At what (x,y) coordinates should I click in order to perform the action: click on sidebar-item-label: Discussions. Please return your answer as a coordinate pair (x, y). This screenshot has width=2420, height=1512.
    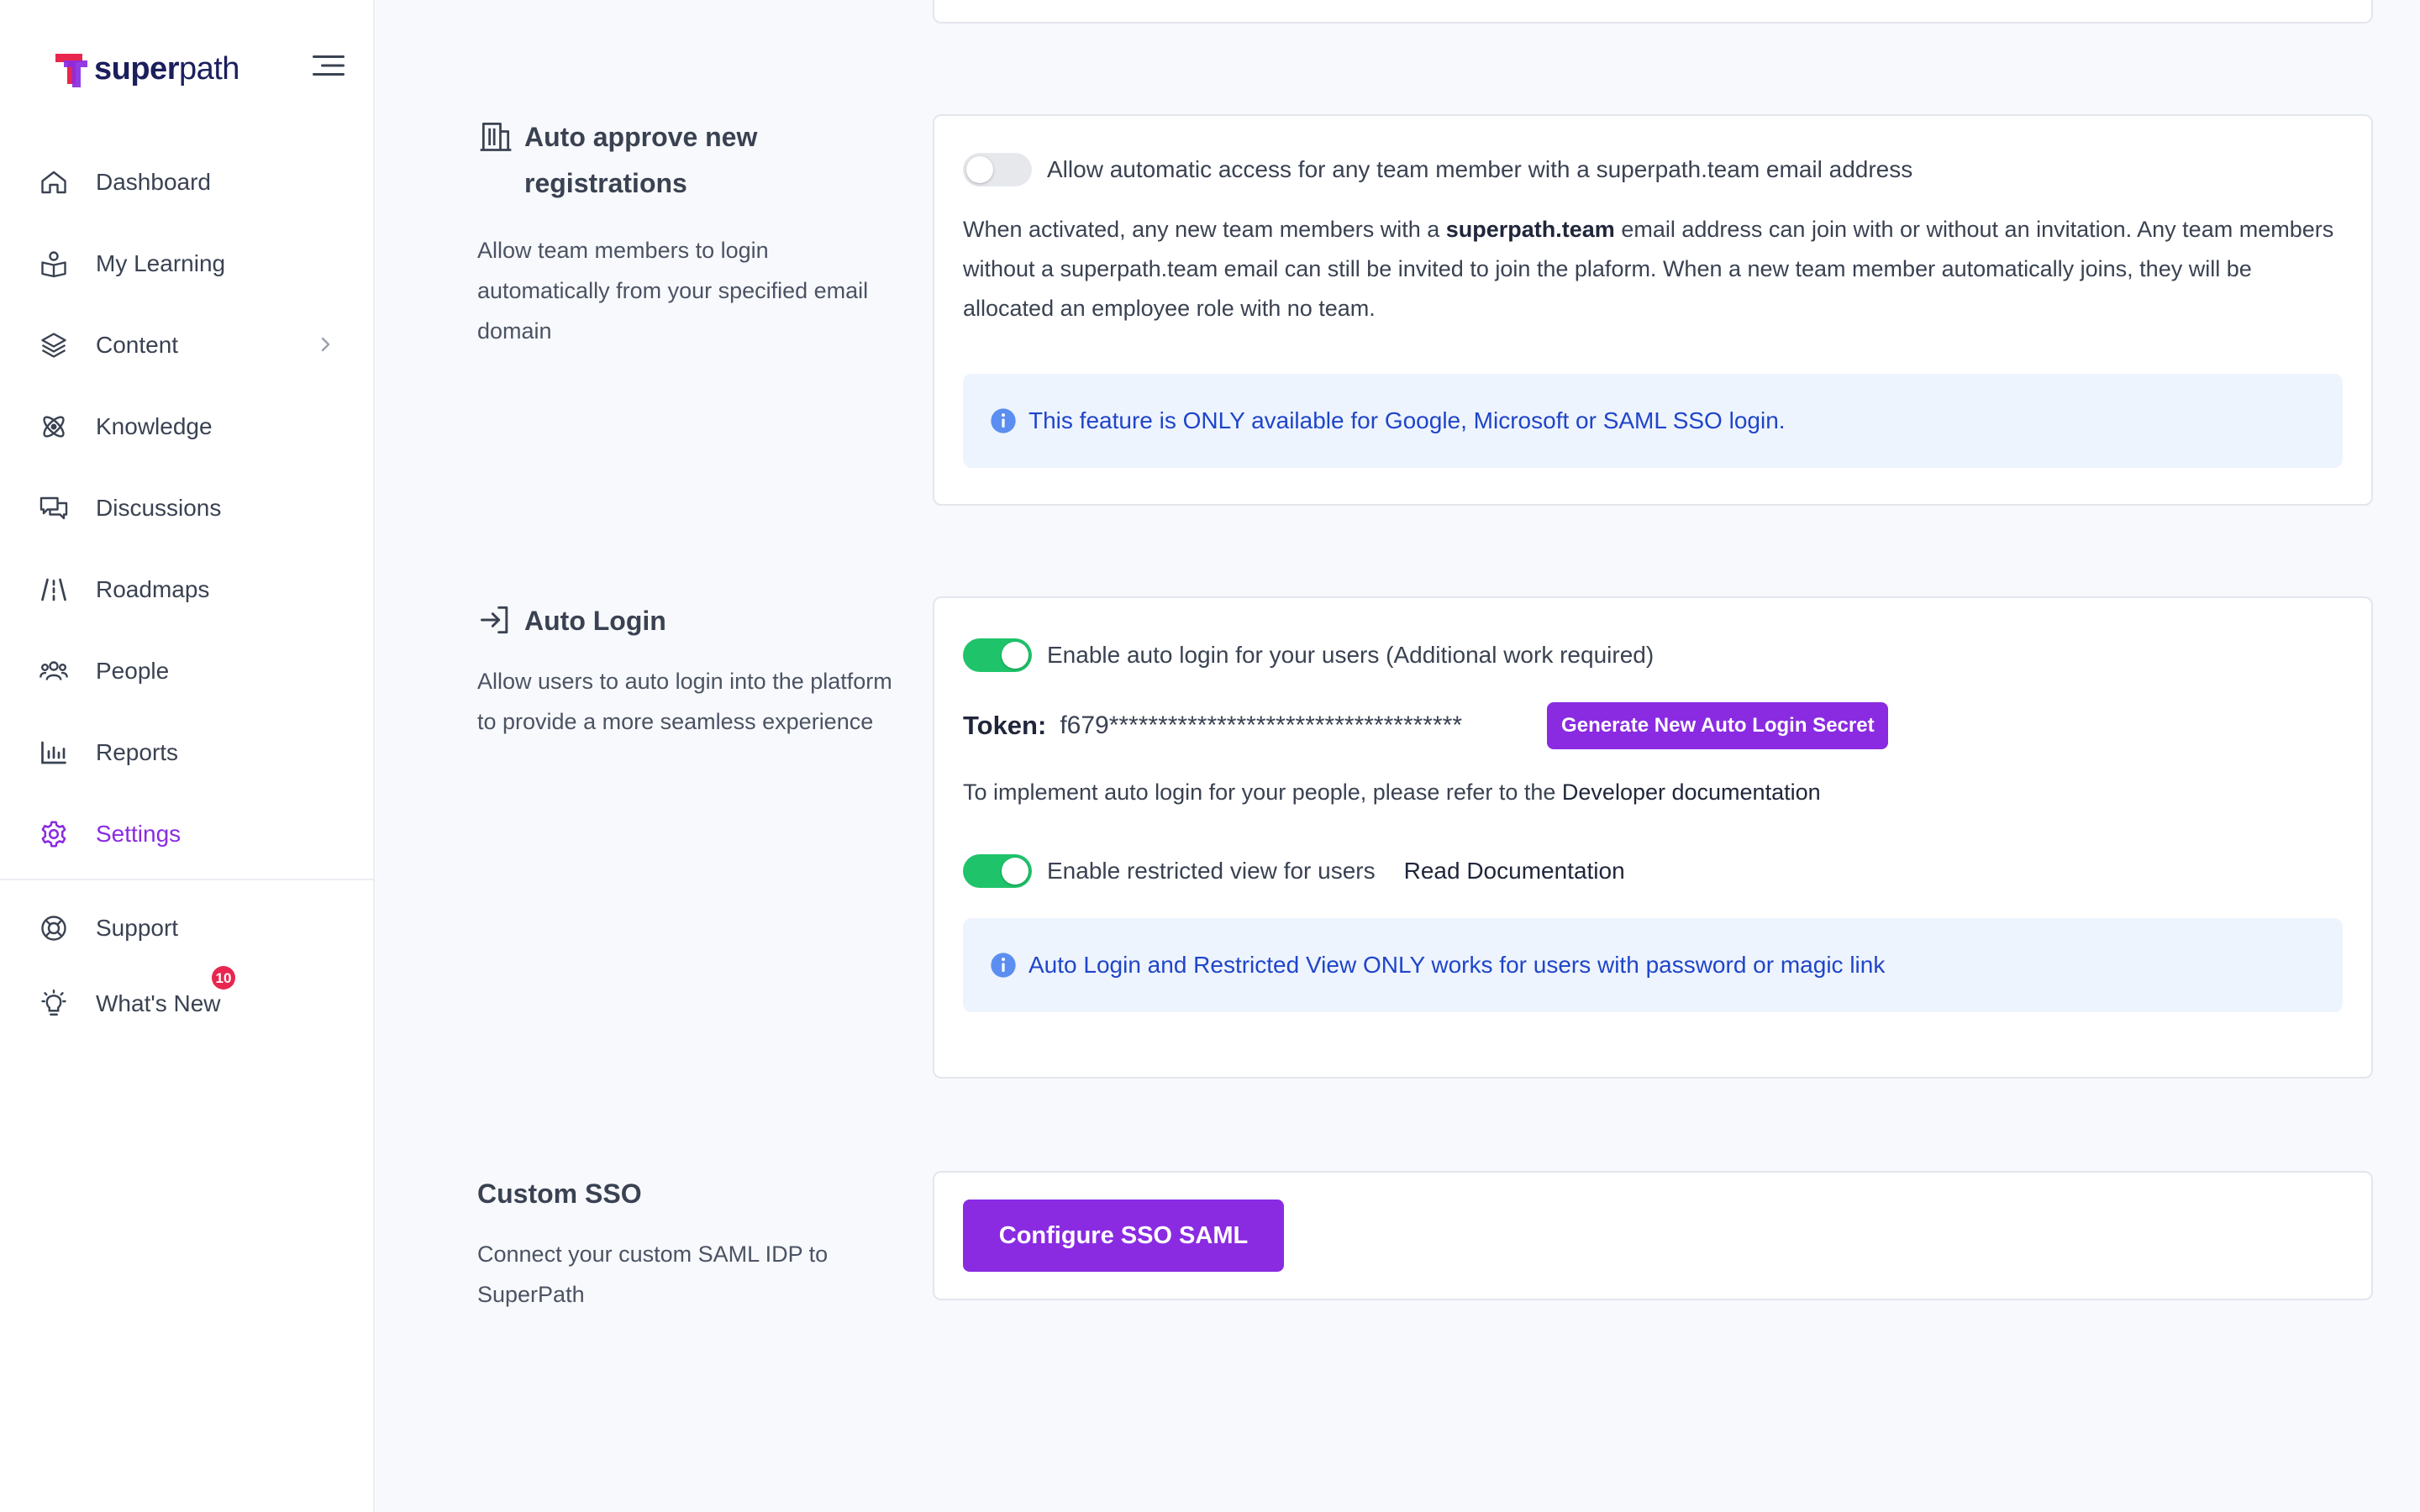
    Looking at the image, I should click on (159, 507).